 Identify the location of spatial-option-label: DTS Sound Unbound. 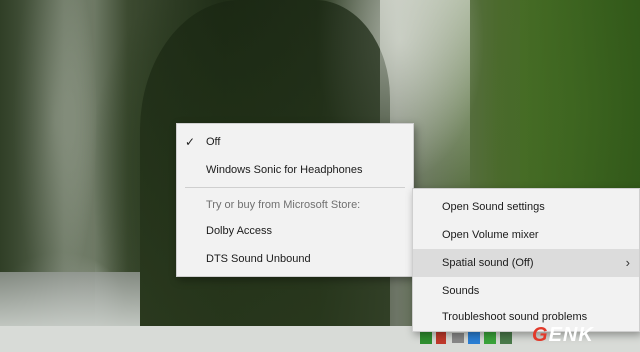
(258, 259).